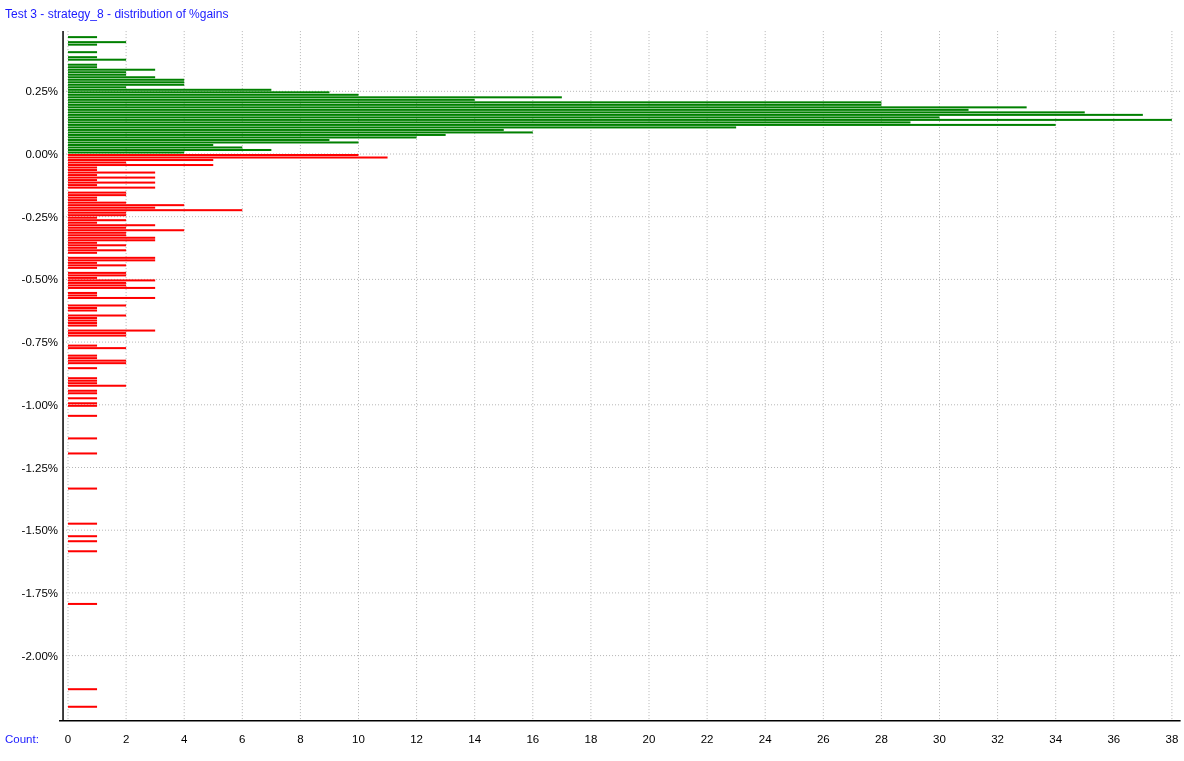  What do you see at coordinates (533, 738) in the screenshot?
I see `axis-tick-label: 16` at bounding box center [533, 738].